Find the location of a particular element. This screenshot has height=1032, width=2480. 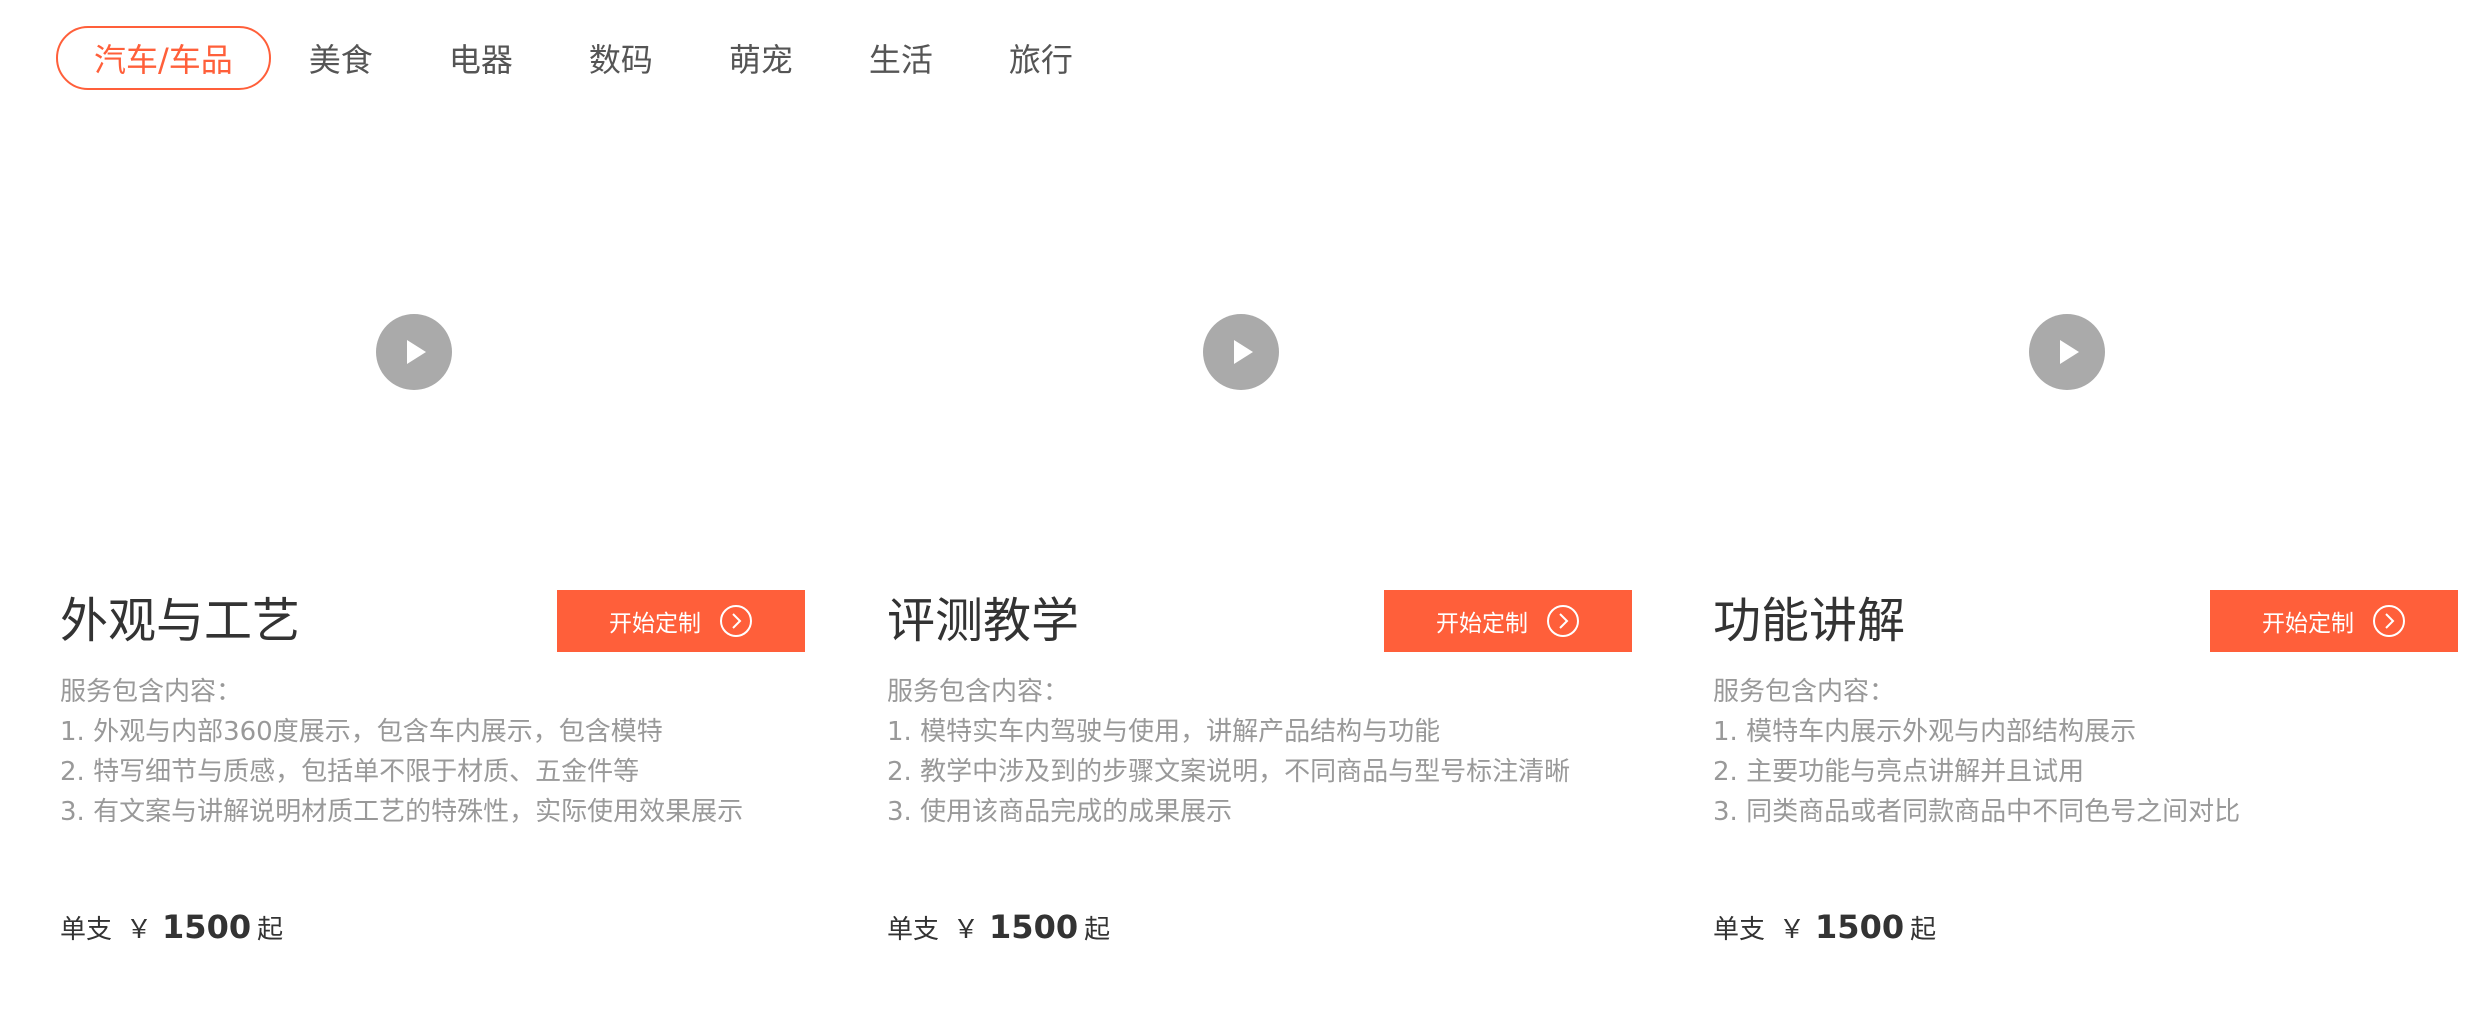

description-item: 2. 教学中涉及到的步骤文案说明，不同商品与型号标注清晰 is located at coordinates (1229, 772).